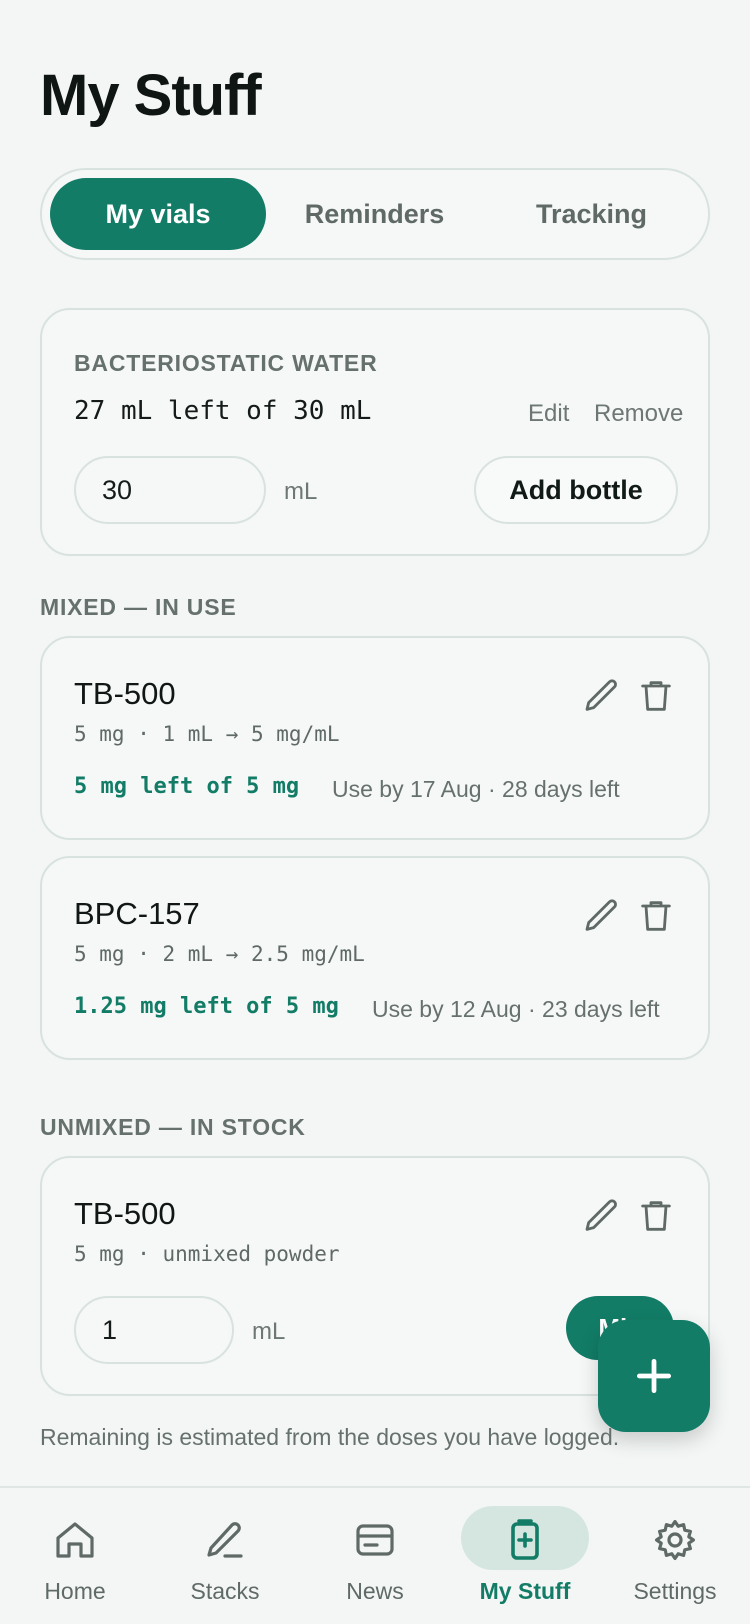 Image resolution: width=750 pixels, height=1624 pixels. Describe the element at coordinates (301, 491) in the screenshot. I see `water-unit-label: mL` at that location.